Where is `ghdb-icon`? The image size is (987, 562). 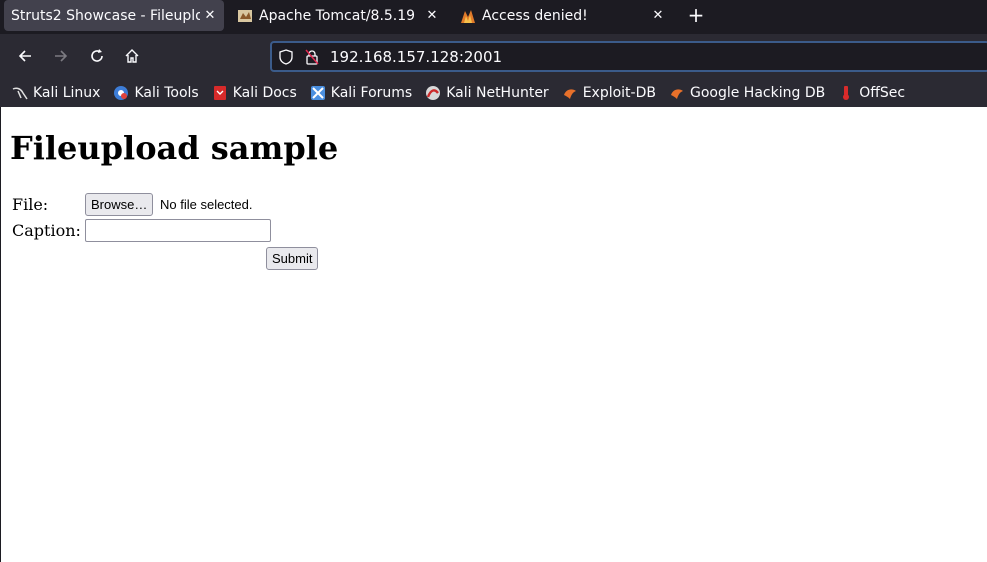
ghdb-icon is located at coordinates (677, 93).